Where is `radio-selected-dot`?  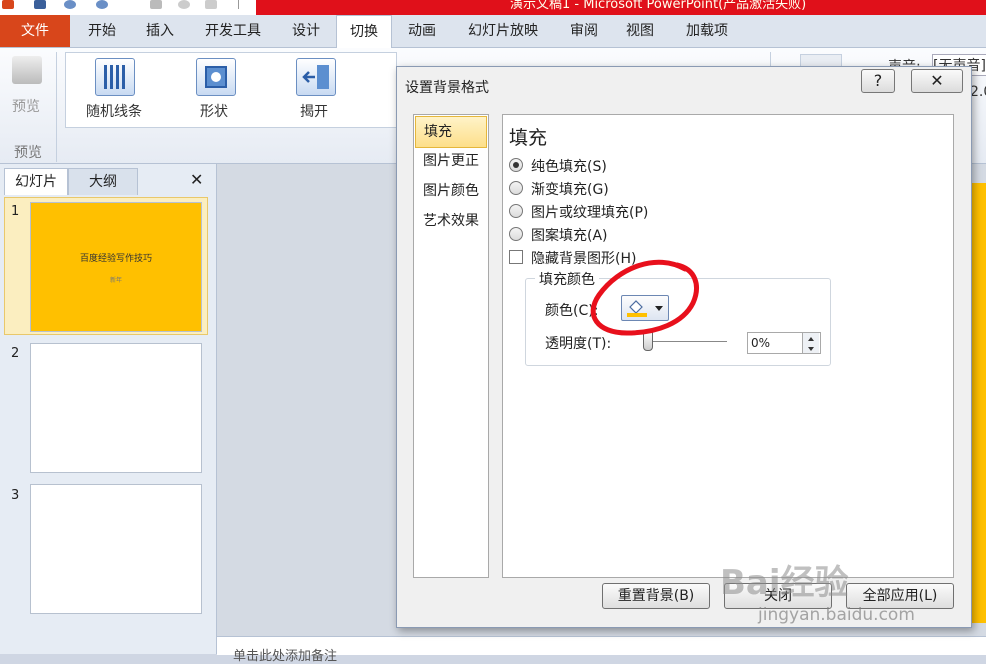 radio-selected-dot is located at coordinates (516, 165).